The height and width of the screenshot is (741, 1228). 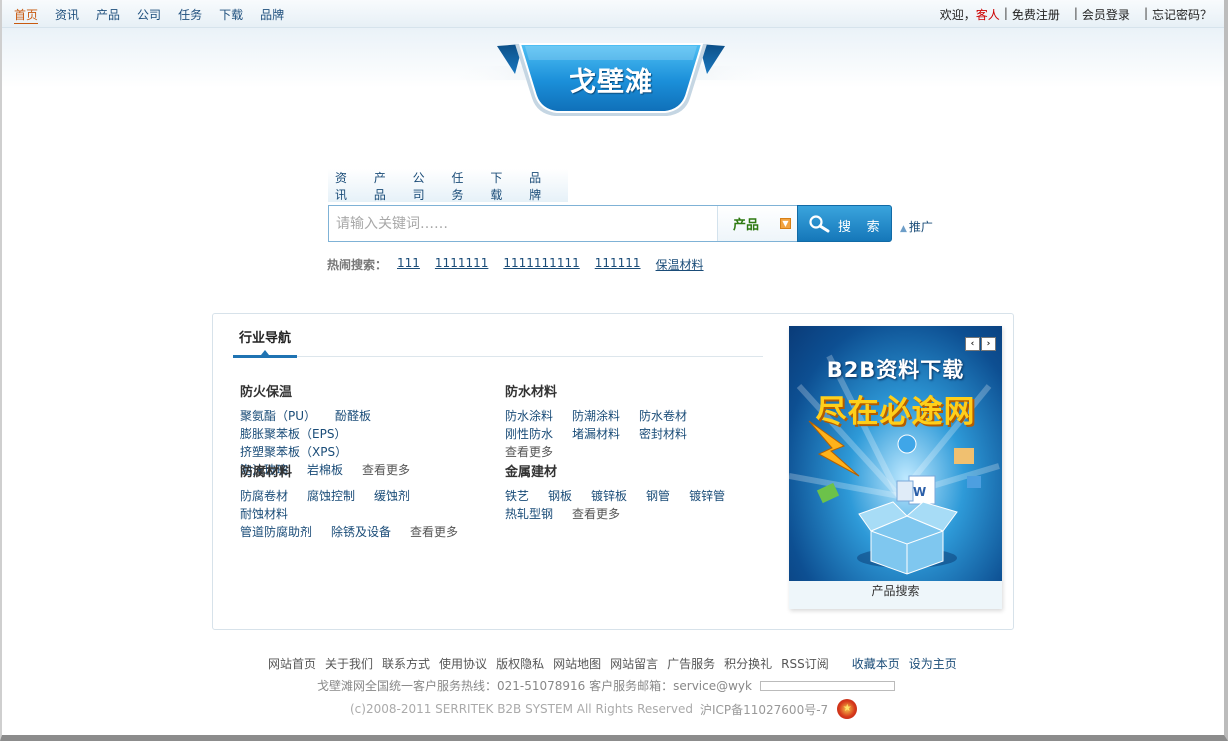 I want to click on search-tab-tasks: 任务, so click(x=463, y=186).